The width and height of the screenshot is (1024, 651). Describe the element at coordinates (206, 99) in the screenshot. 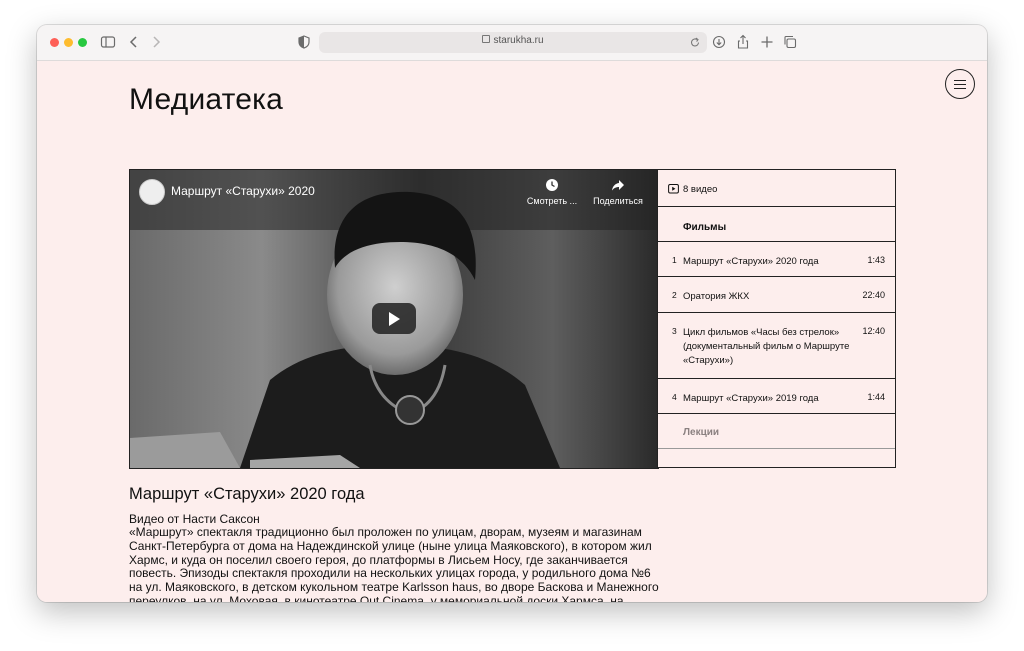

I see `page-title: Медиатека` at that location.